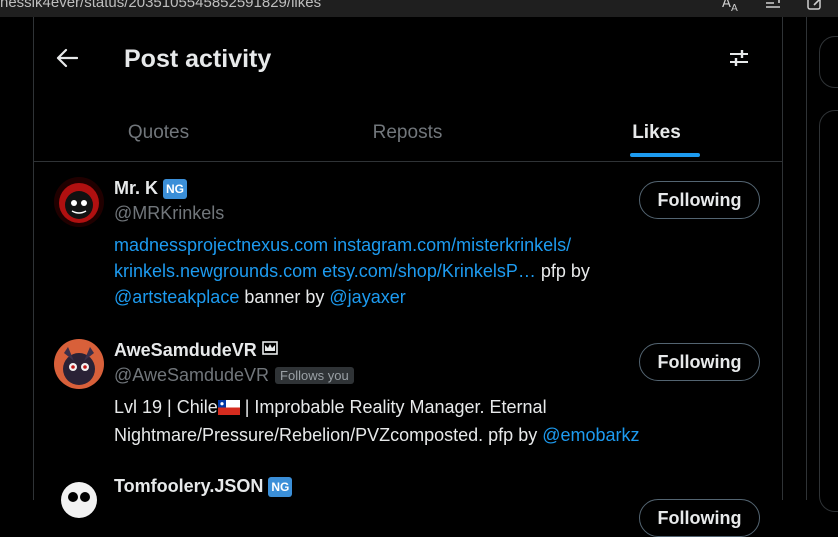 This screenshot has height=537, width=838. What do you see at coordinates (269, 350) in the screenshot?
I see `crown-icon` at bounding box center [269, 350].